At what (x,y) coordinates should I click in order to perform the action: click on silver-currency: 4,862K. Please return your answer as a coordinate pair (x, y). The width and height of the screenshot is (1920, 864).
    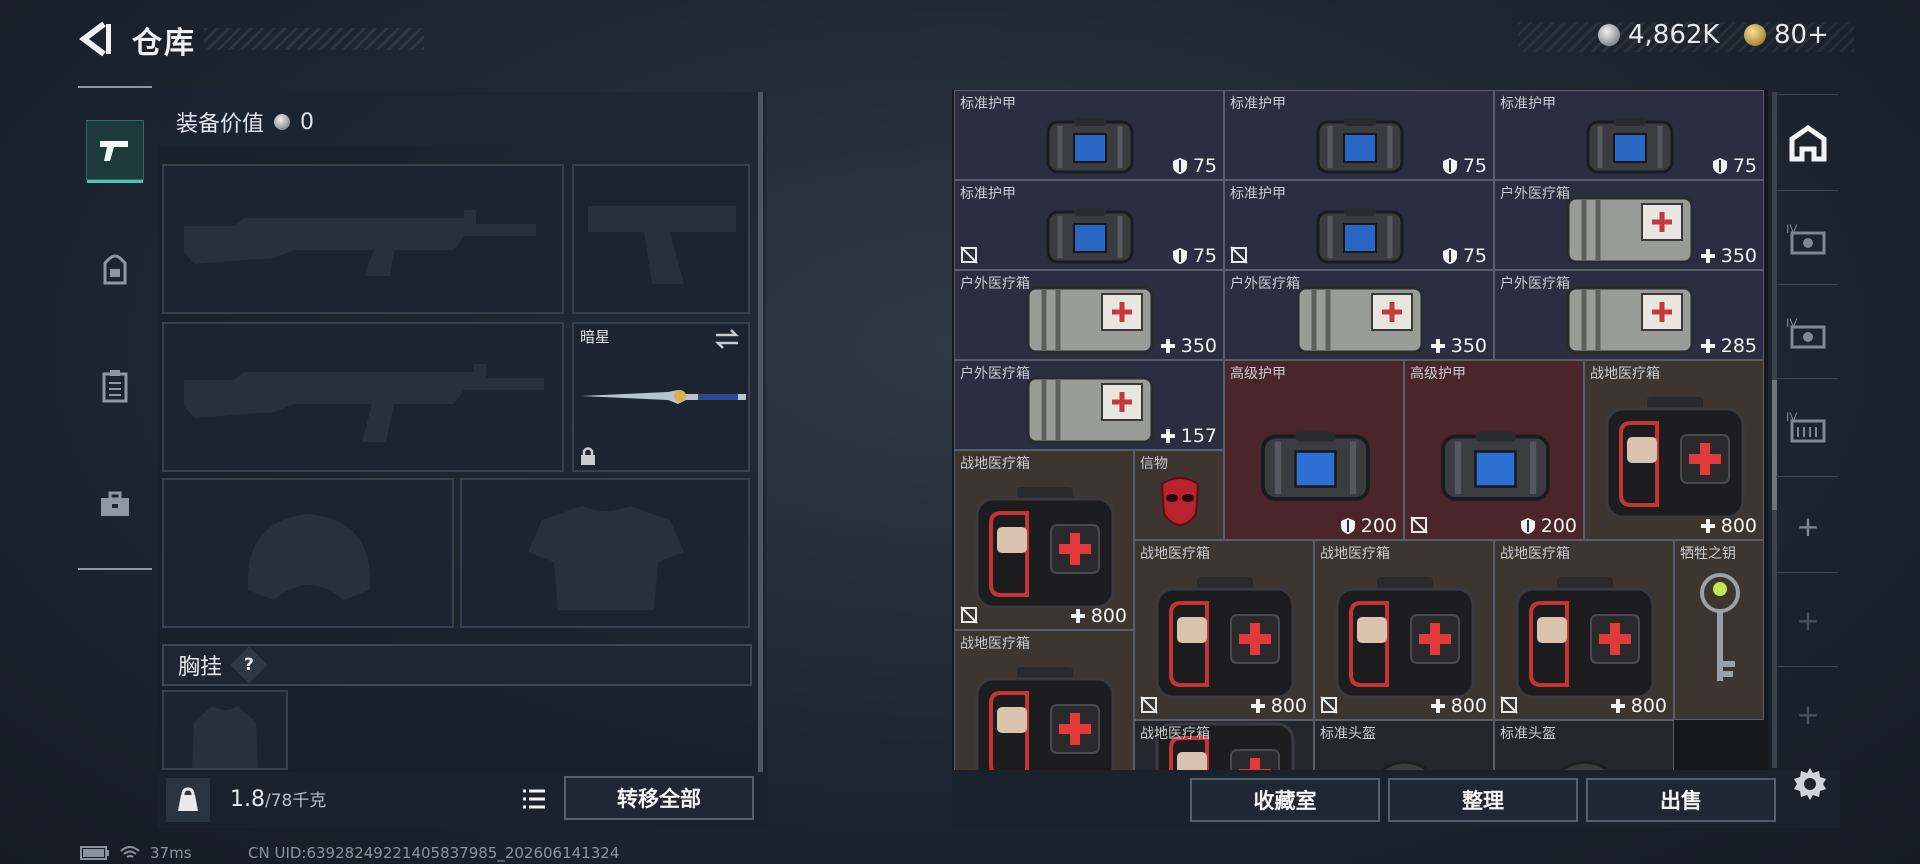
    Looking at the image, I should click on (1658, 35).